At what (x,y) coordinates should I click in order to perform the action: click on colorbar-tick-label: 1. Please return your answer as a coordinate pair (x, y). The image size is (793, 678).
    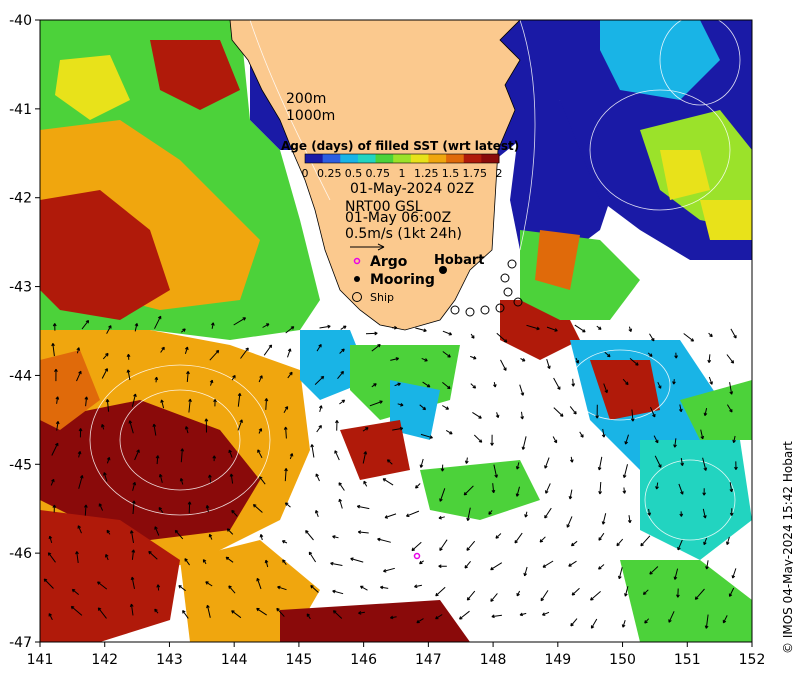
    Looking at the image, I should click on (402, 173).